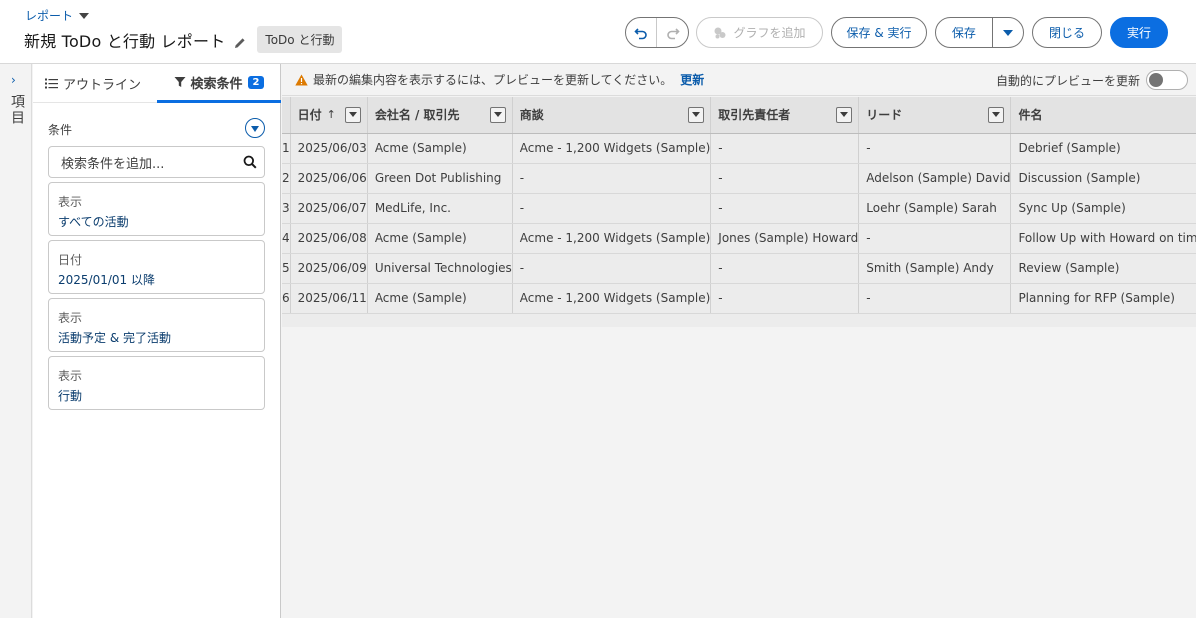 This screenshot has height=618, width=1196. I want to click on table-header-row: 日付 ↑ 会社名 / 取引先 商談 取引先責任者 リード 件名, so click(739, 115).